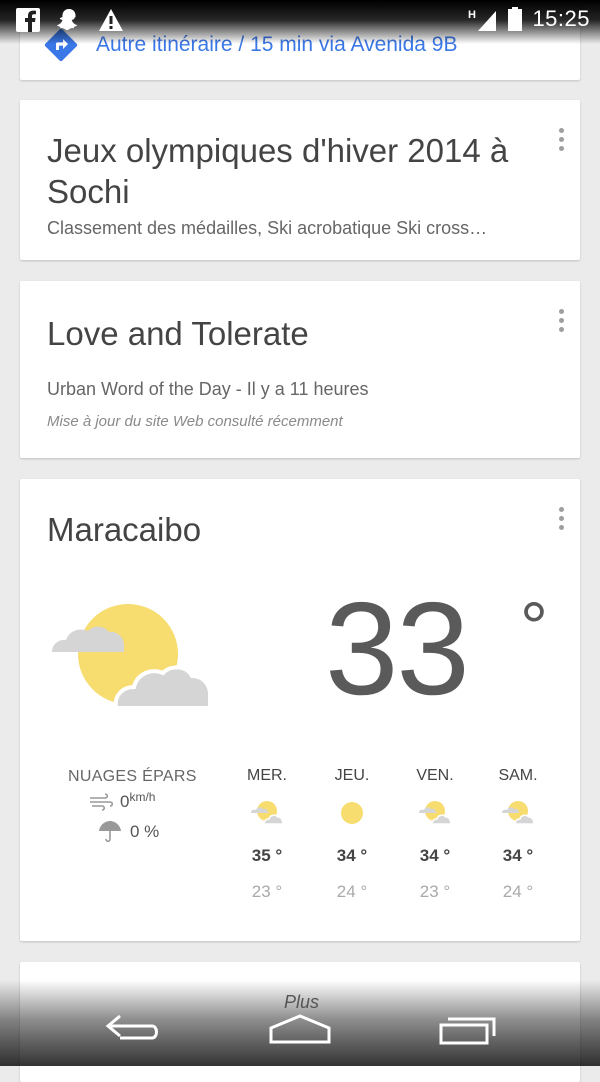 This screenshot has width=600, height=1082. I want to click on warning-icon, so click(111, 20).